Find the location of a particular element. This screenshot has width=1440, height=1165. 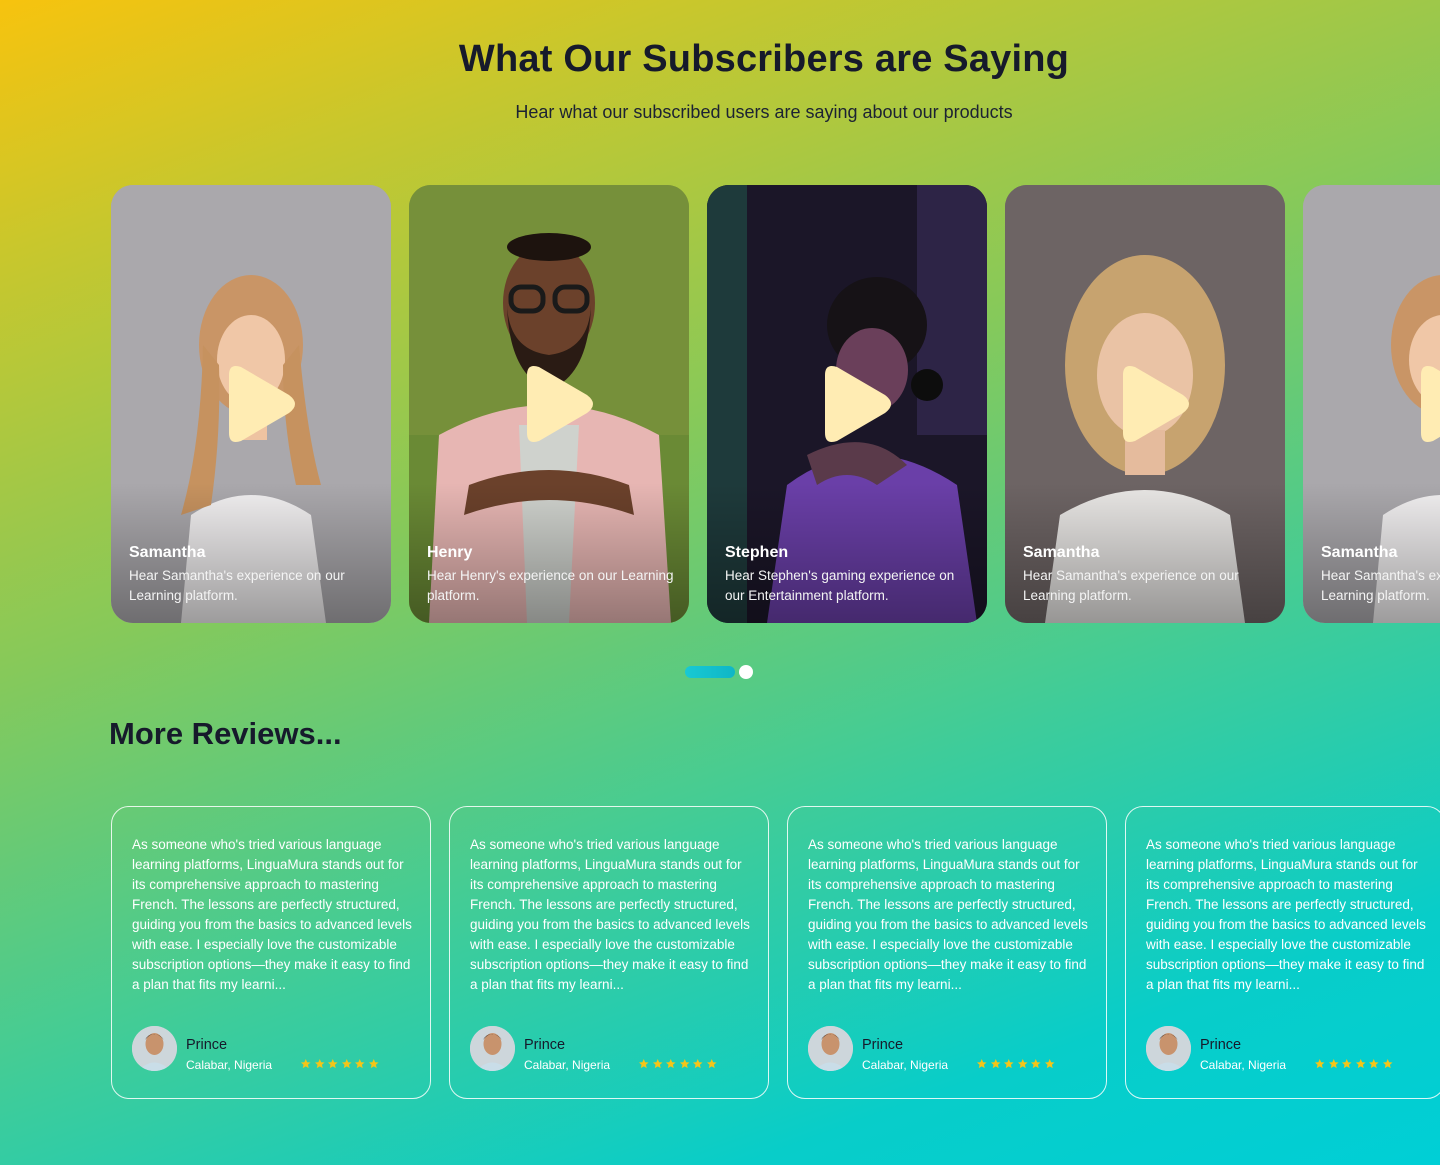

video-card-name: Henry is located at coordinates (450, 552).